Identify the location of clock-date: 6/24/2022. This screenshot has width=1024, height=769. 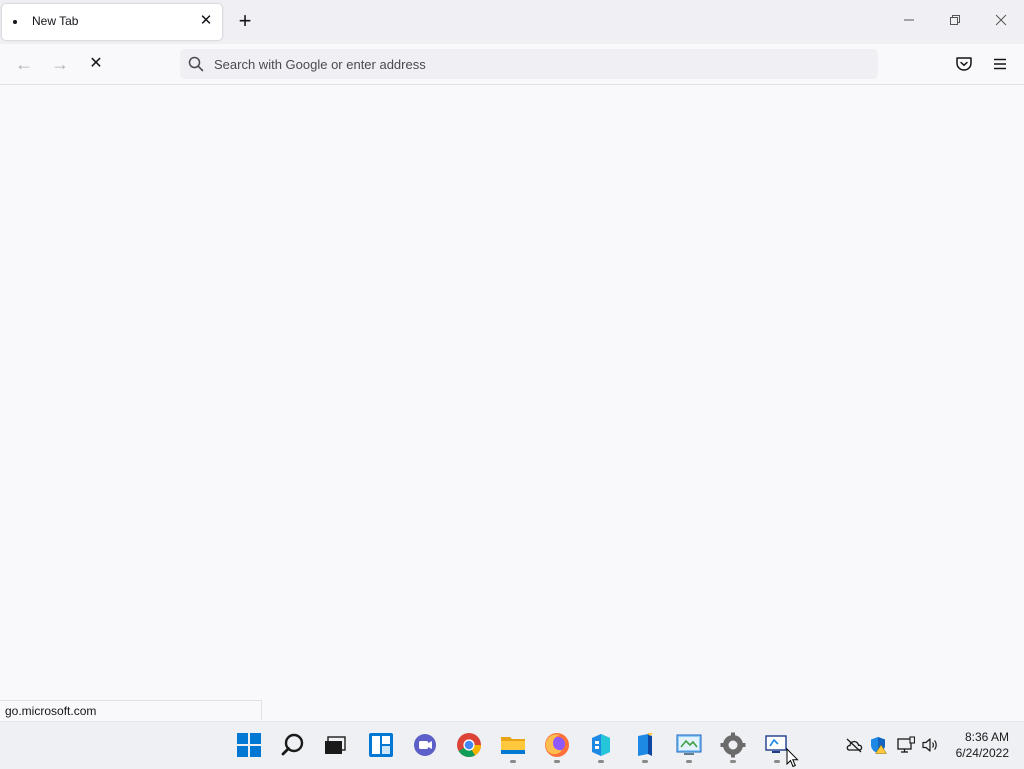
(982, 753).